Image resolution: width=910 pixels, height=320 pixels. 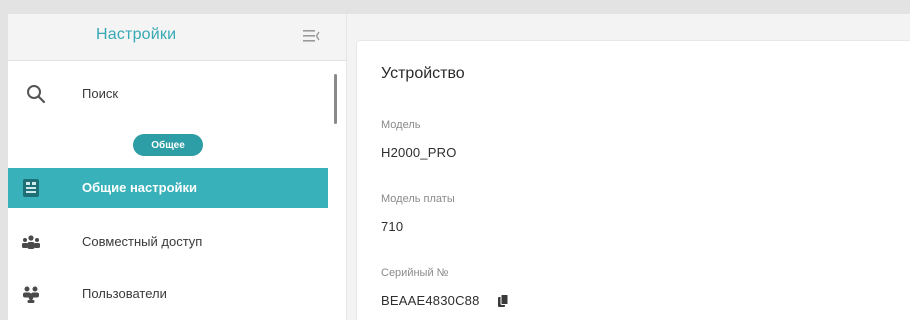 What do you see at coordinates (31, 294) in the screenshot?
I see `users-icon` at bounding box center [31, 294].